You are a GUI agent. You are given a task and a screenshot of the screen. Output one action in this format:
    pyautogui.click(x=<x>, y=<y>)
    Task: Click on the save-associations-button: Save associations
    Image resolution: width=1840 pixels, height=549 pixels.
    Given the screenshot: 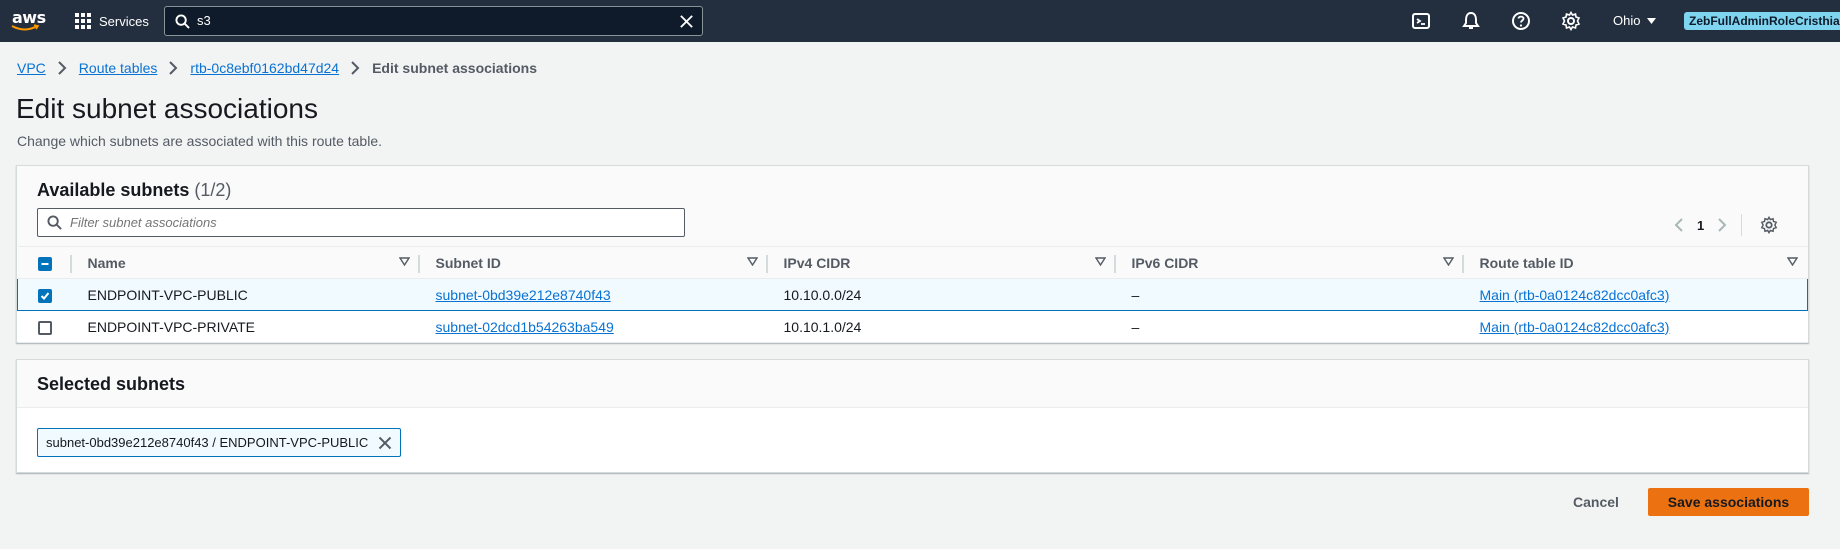 What is the action you would take?
    pyautogui.click(x=1728, y=502)
    